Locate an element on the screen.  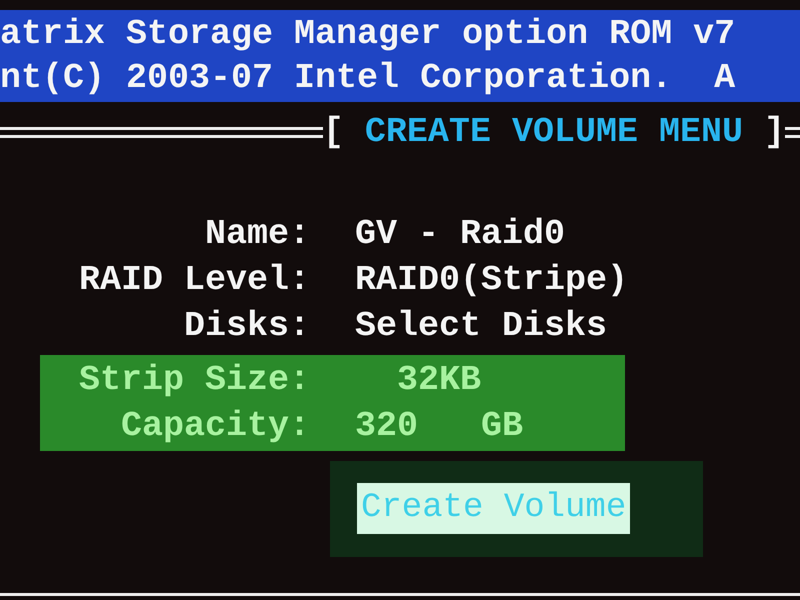
field-label: Name: is located at coordinates (257, 234).